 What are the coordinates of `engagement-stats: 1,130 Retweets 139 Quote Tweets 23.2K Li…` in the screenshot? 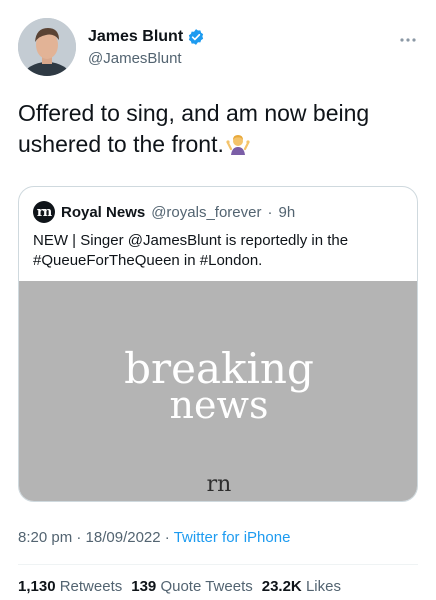 It's located at (179, 586).